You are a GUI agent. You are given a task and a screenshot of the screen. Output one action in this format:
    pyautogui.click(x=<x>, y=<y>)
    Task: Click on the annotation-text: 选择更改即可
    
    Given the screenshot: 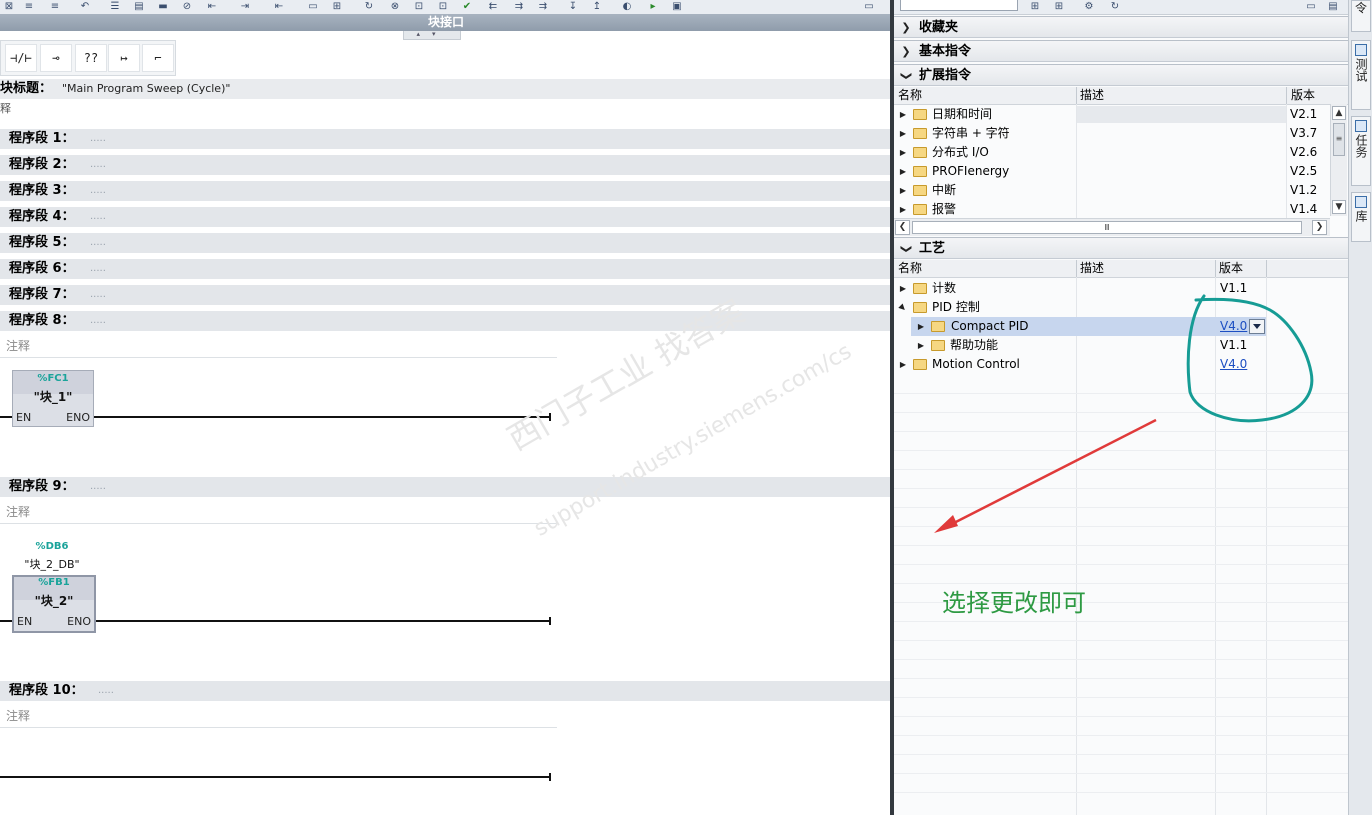 What is the action you would take?
    pyautogui.click(x=1014, y=603)
    